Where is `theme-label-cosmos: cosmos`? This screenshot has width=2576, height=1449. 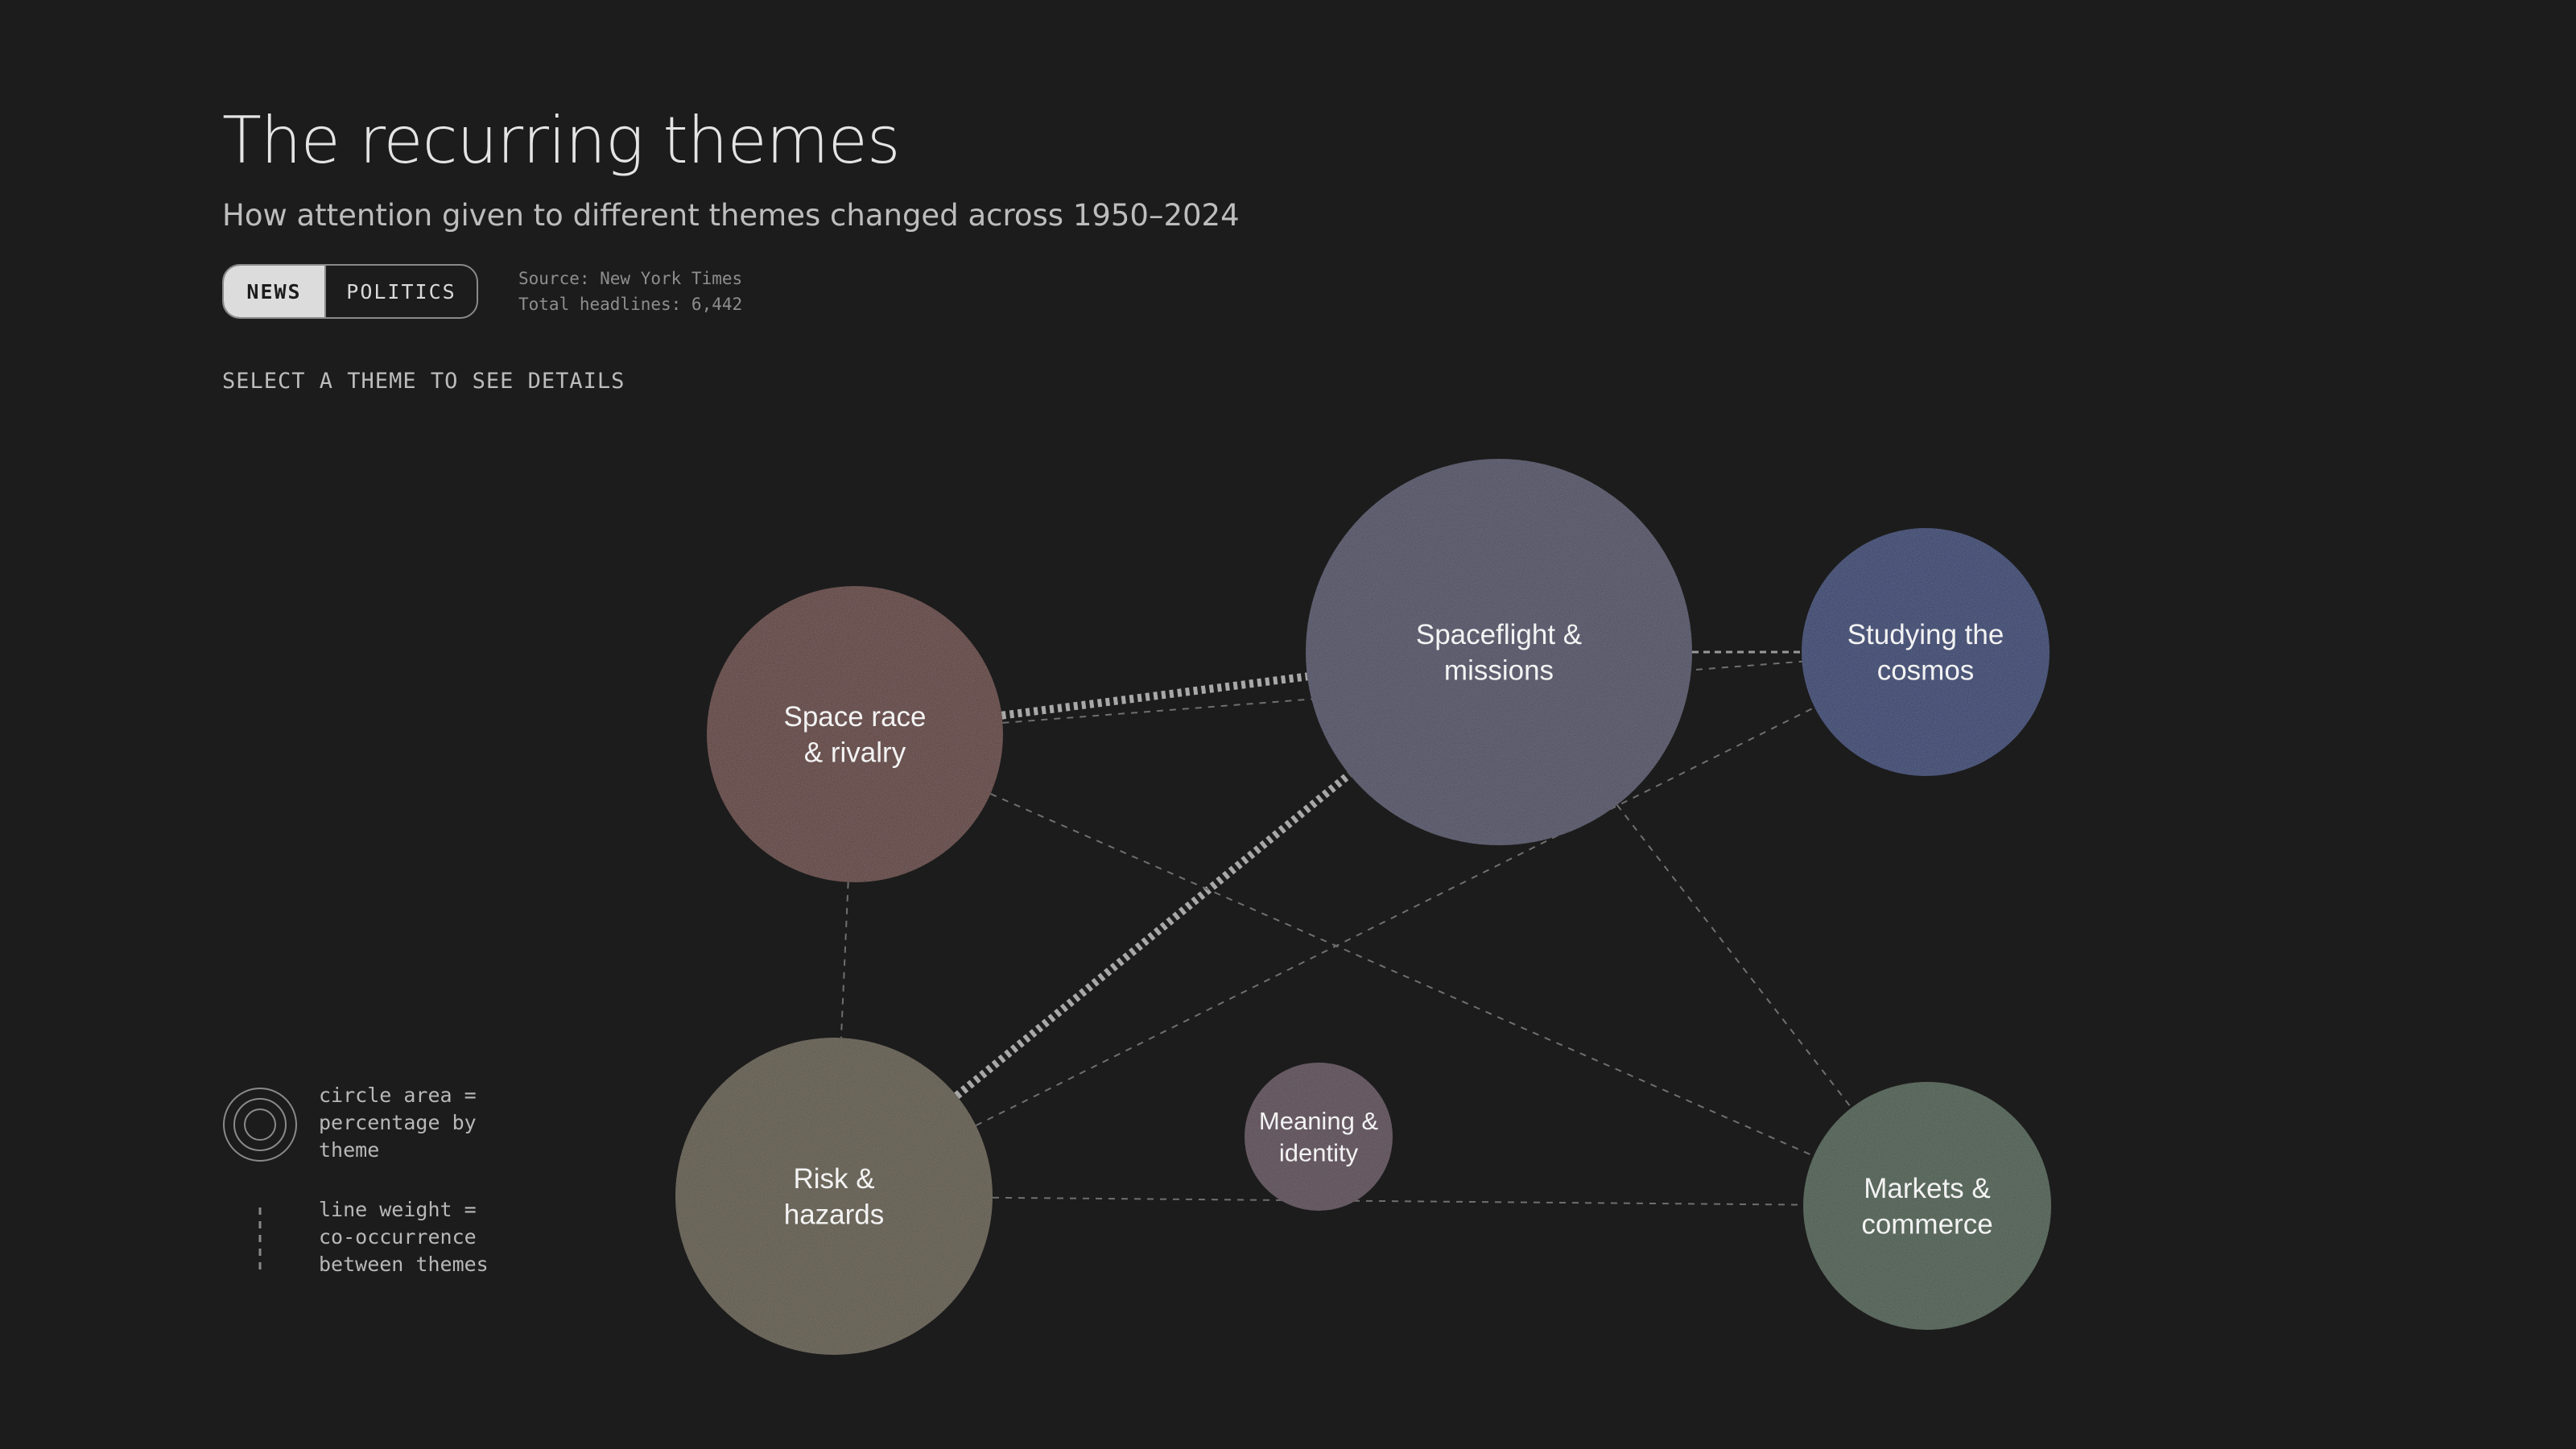
theme-label-cosmos: cosmos is located at coordinates (1926, 671).